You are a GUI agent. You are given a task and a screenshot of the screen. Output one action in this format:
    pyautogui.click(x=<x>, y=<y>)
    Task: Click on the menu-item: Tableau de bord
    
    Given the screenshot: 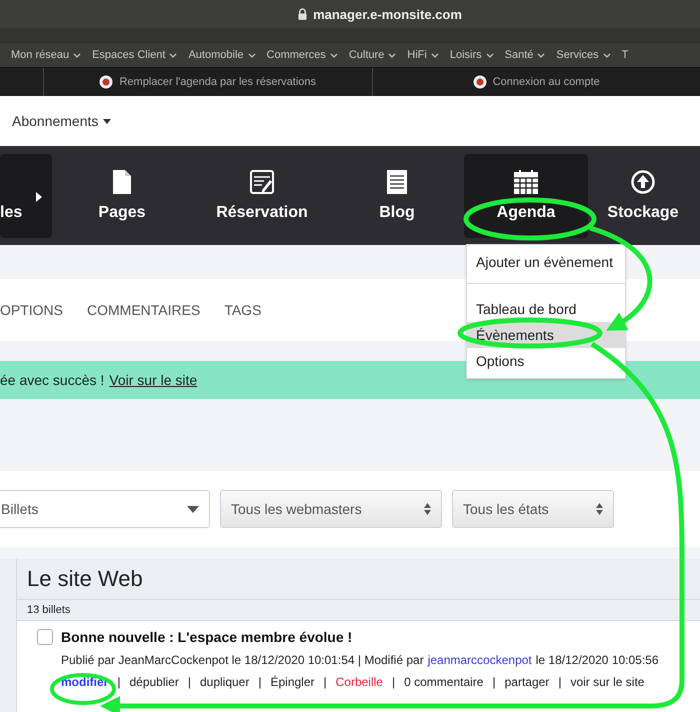 What is the action you would take?
    pyautogui.click(x=546, y=309)
    